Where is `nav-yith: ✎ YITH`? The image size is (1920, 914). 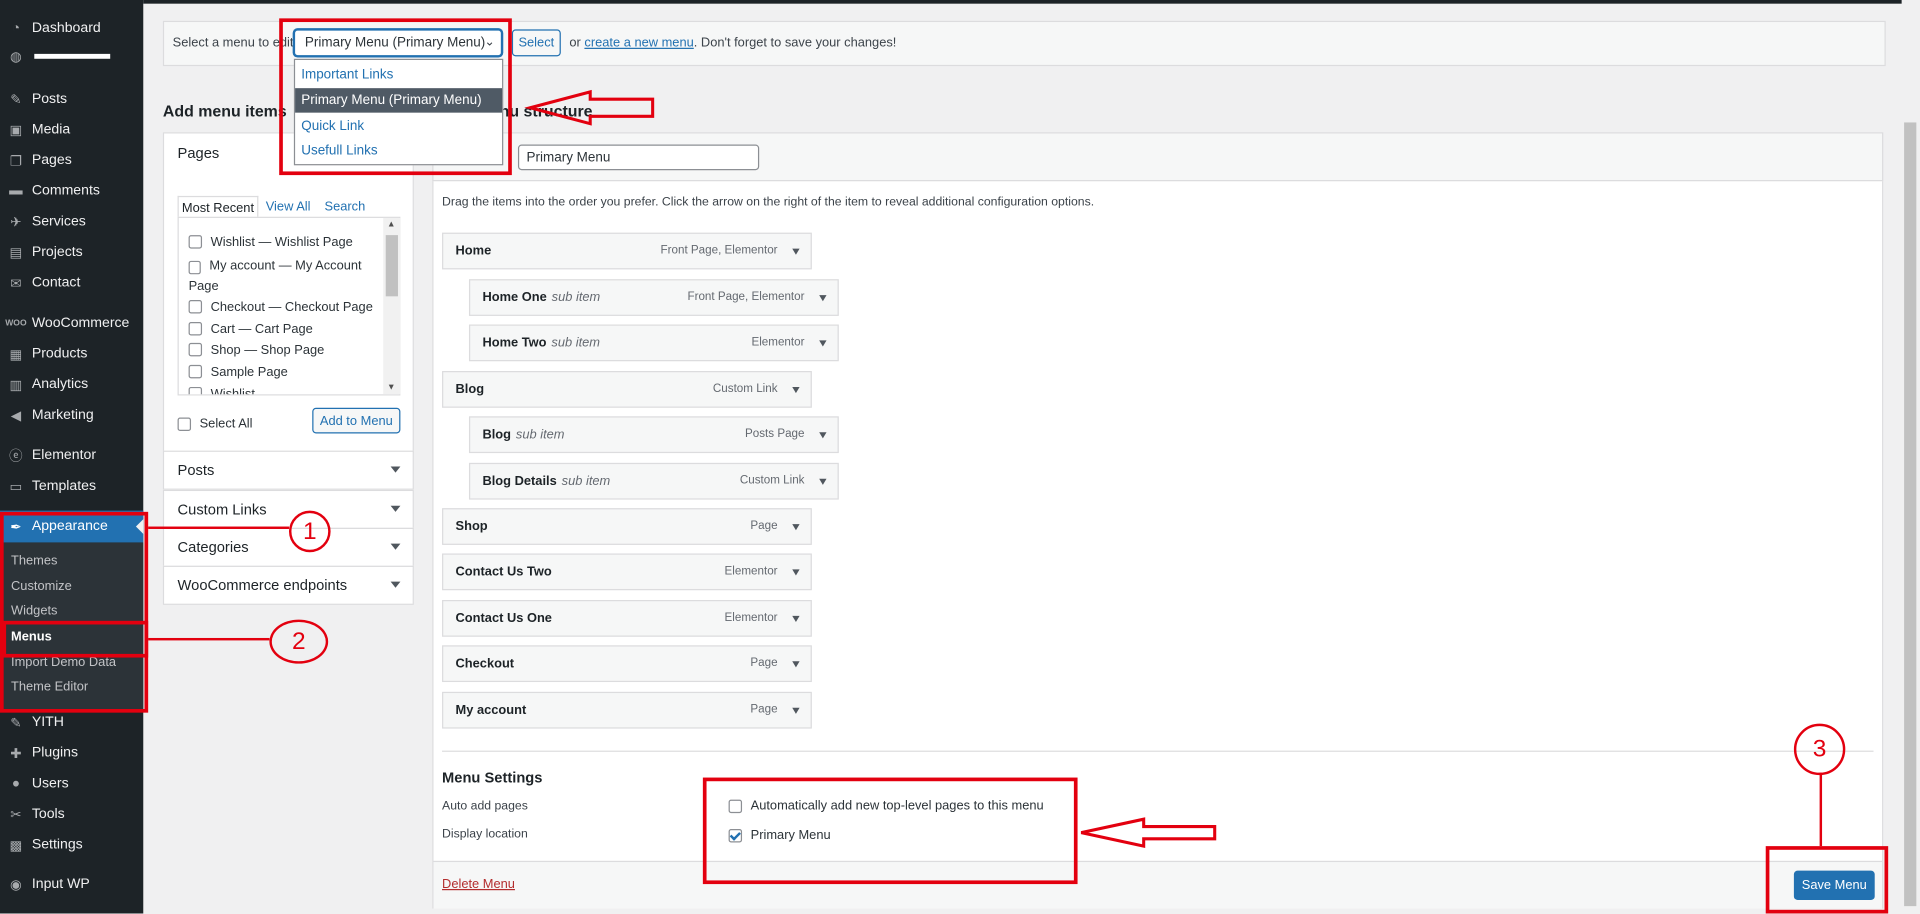 nav-yith: ✎ YITH is located at coordinates (71, 722).